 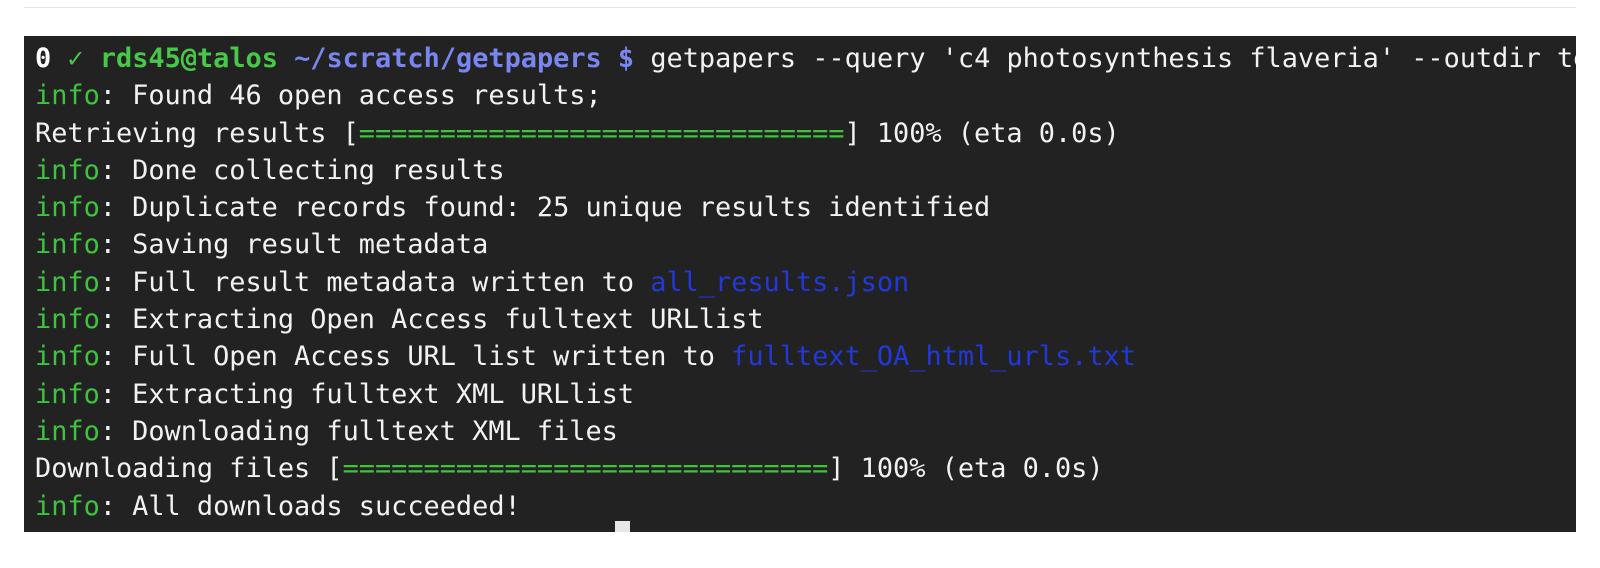 I want to click on output-line-downloading-xml: info: Downloading fulltext XML files, so click(x=805, y=431).